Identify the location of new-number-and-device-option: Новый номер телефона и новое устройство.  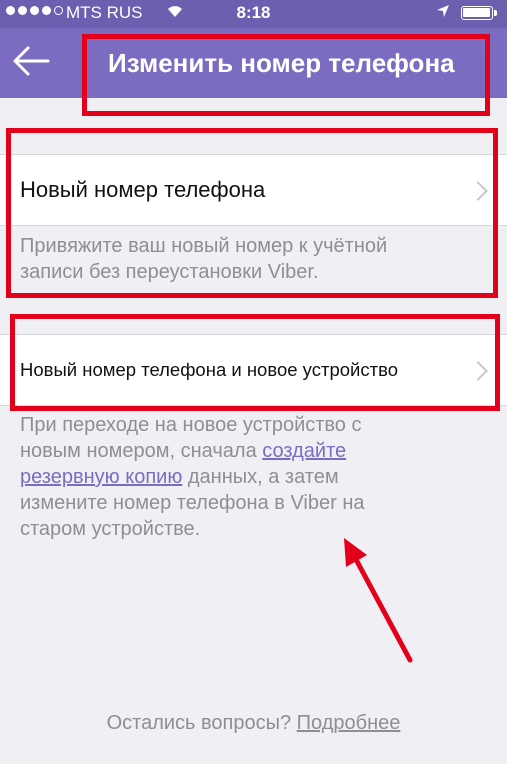
(253, 370).